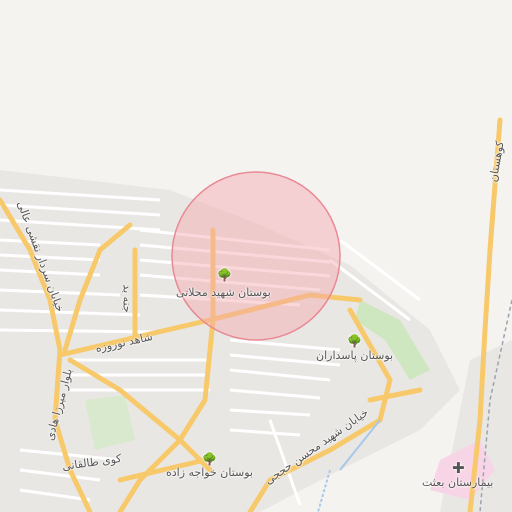 This screenshot has width=512, height=512. What do you see at coordinates (127, 298) in the screenshot?
I see `street-label: جنه بد` at bounding box center [127, 298].